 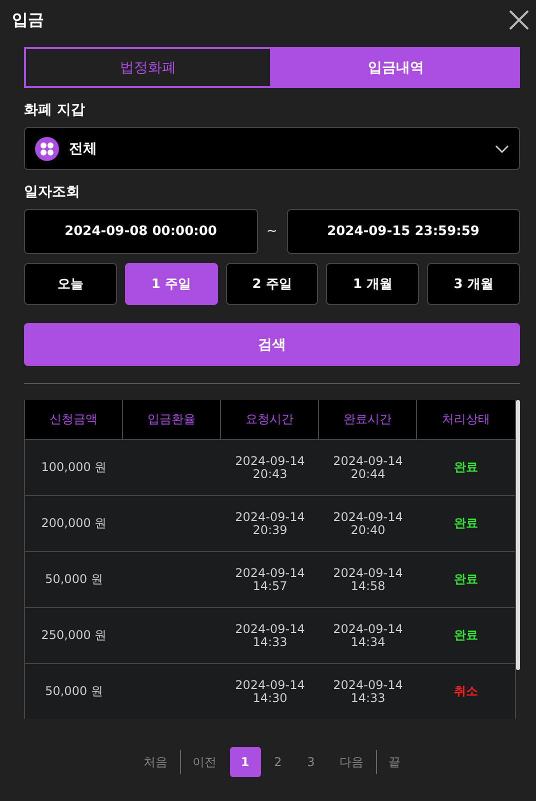 I want to click on page-button: 3, so click(x=311, y=762).